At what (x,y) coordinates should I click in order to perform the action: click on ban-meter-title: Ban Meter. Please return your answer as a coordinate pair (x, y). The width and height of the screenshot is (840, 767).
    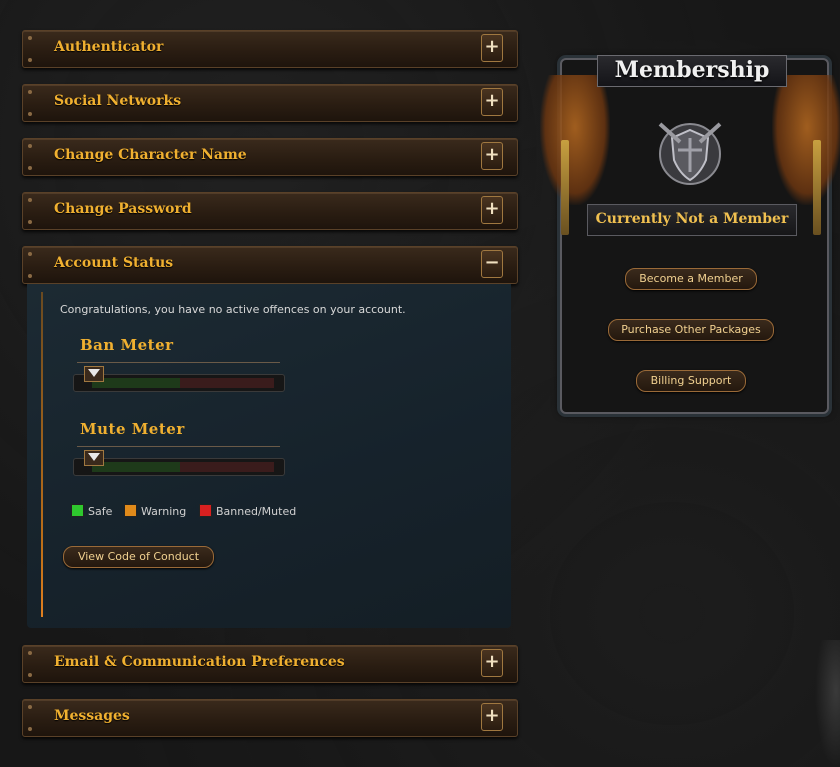
    Looking at the image, I should click on (127, 345).